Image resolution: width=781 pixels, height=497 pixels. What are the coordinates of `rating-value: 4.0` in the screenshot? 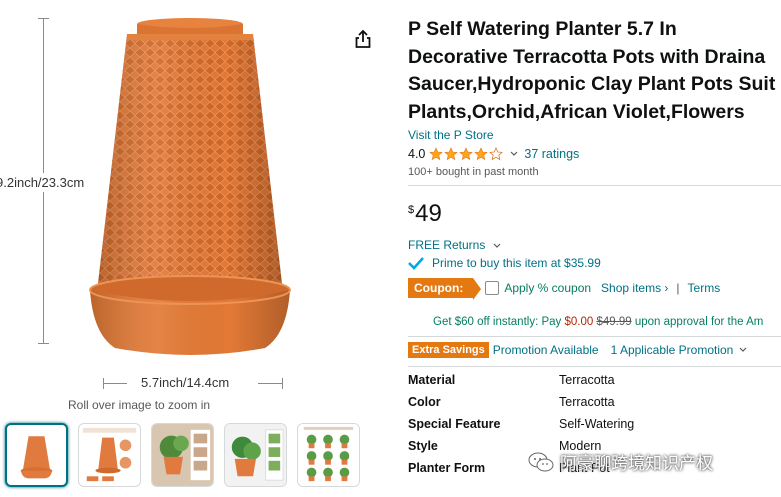 It's located at (417, 154).